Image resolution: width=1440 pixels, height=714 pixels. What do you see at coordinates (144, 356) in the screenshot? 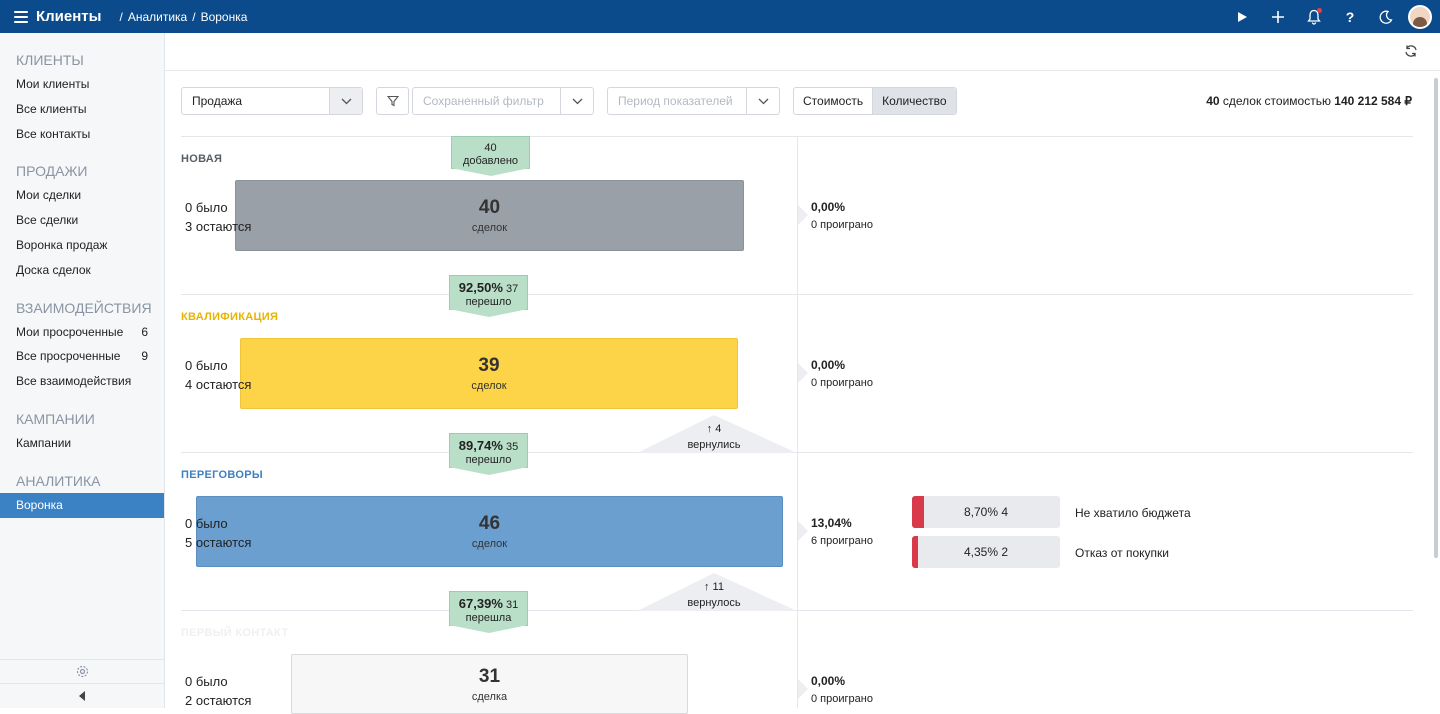
I see `count-badge: 9` at bounding box center [144, 356].